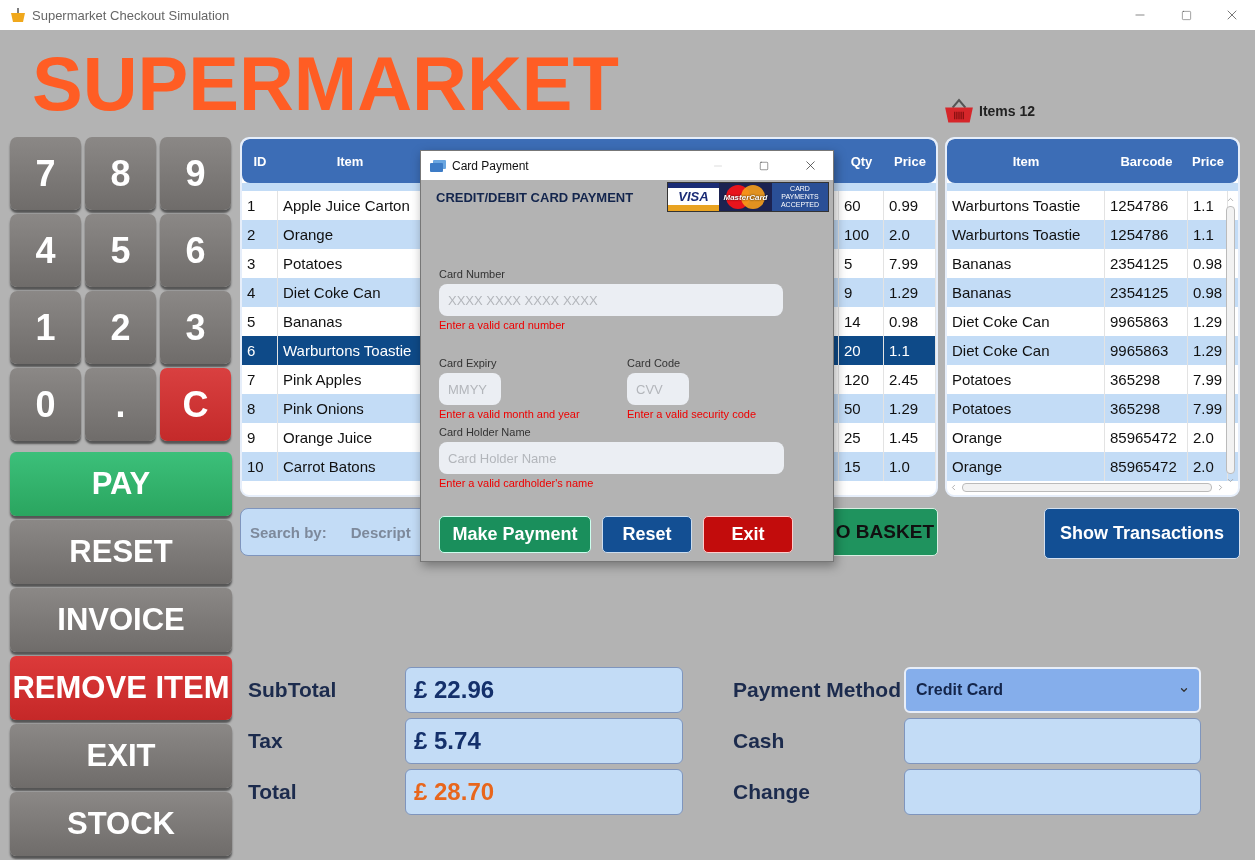 This screenshot has width=1255, height=860. I want to click on payment-label: Change, so click(772, 792).